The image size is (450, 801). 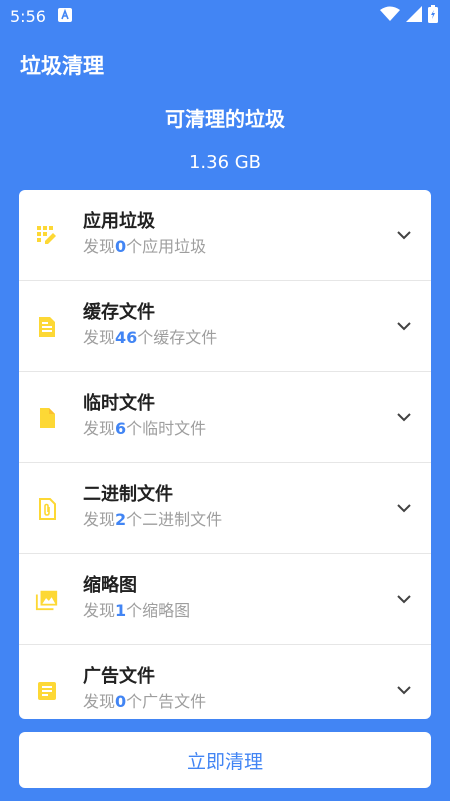 I want to click on list-item-text: 二进制文件 发现2个二进制文件, so click(x=152, y=507).